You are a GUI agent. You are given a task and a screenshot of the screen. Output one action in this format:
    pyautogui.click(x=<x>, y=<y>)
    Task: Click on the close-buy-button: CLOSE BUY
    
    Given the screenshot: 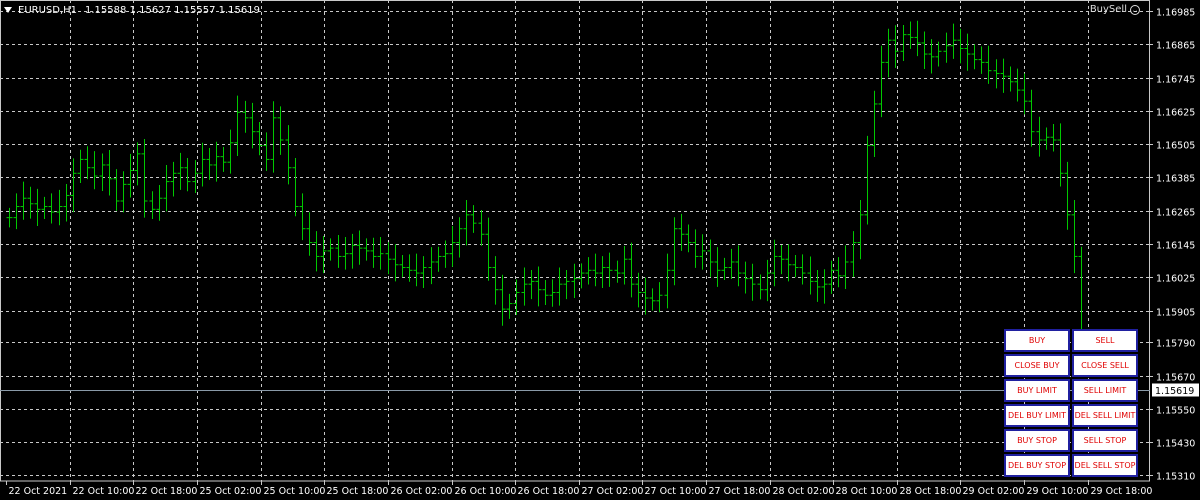 What is the action you would take?
    pyautogui.click(x=1037, y=365)
    